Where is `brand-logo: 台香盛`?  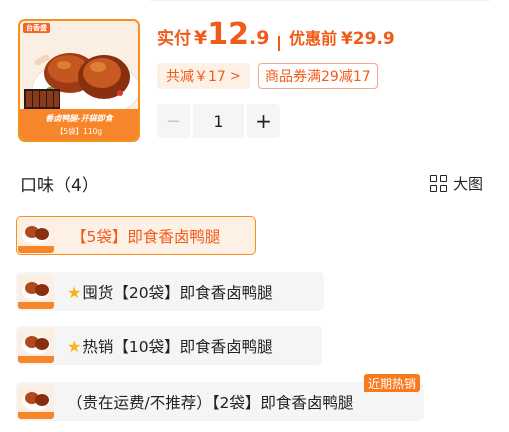
brand-logo: 台香盛 is located at coordinates (36, 28).